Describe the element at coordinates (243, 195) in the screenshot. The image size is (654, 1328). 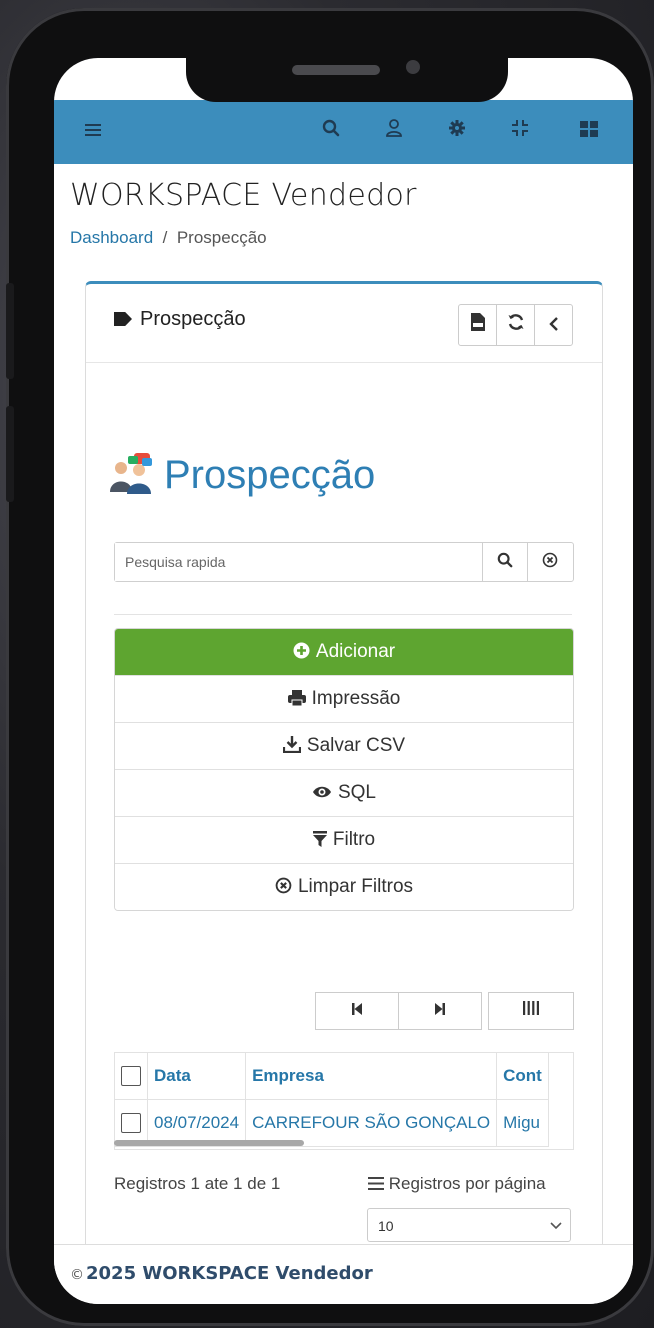
I see `page-title: WORKSPACE Vendedor` at that location.